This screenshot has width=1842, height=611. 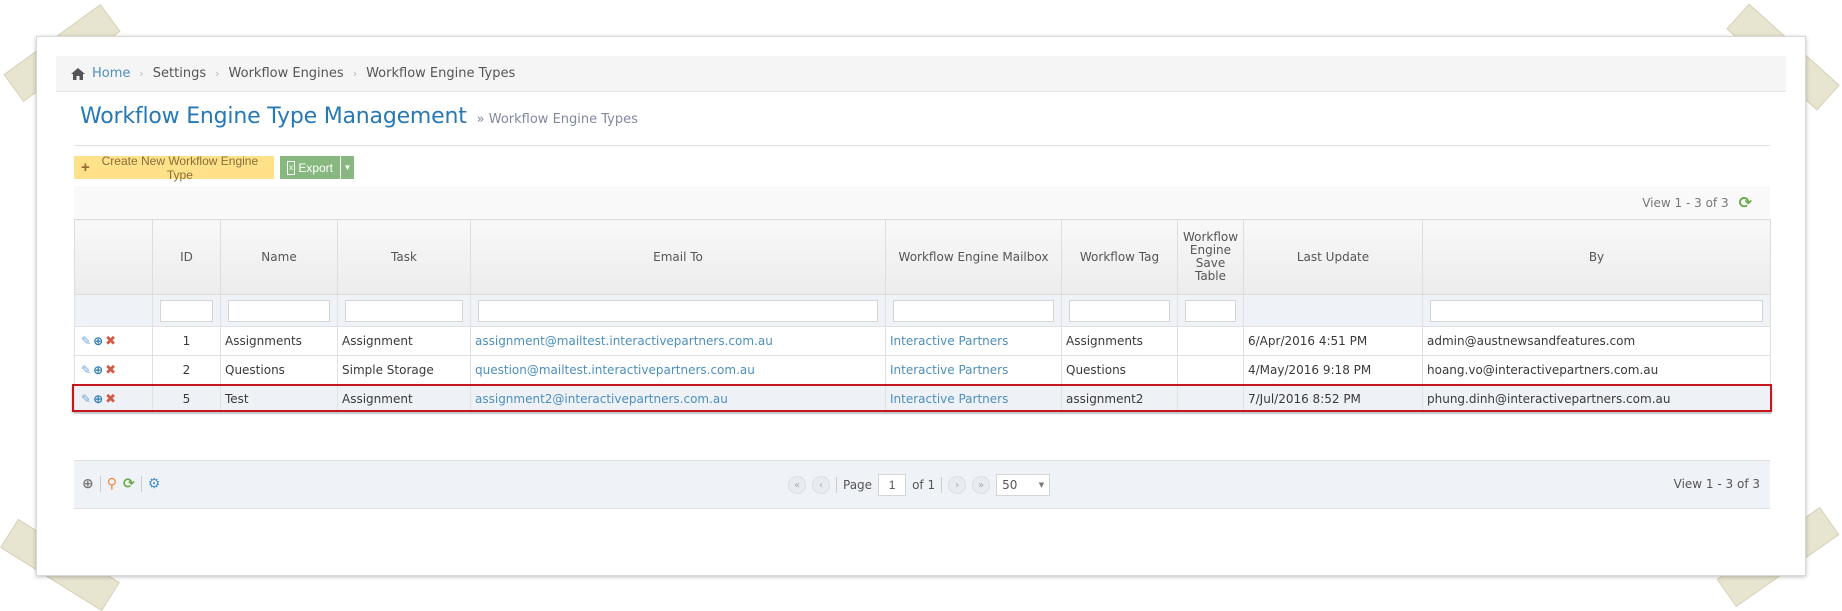 I want to click on cell-name: Questions, so click(x=279, y=370).